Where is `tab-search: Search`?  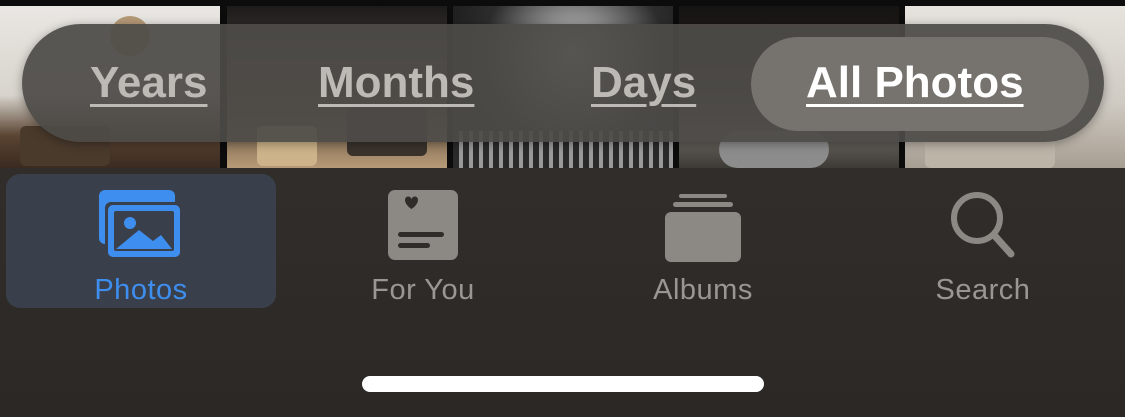
tab-search: Search is located at coordinates (983, 241).